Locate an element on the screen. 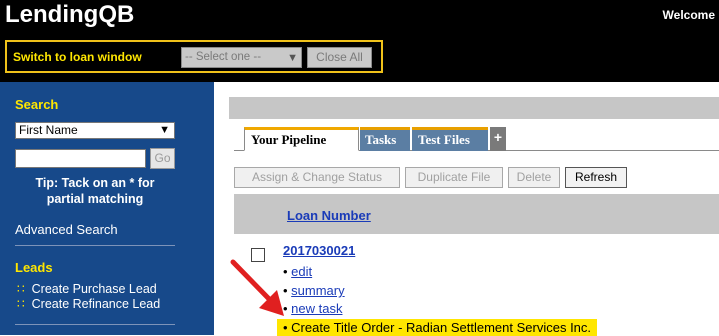 The image size is (719, 336). sidebar-item-create-refinance-lead: ∷ Create Refinance Lead is located at coordinates (88, 304).